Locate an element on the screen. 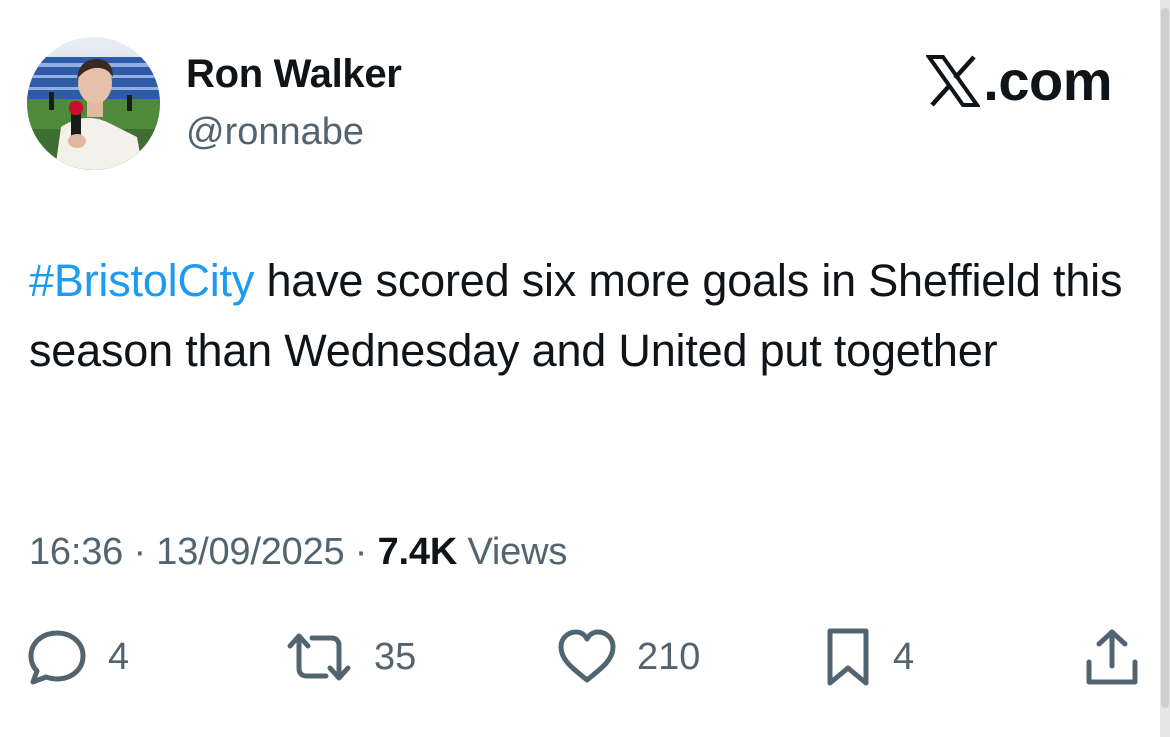 Image resolution: width=1170 pixels, height=737 pixels. retweet-icon is located at coordinates (319, 657).